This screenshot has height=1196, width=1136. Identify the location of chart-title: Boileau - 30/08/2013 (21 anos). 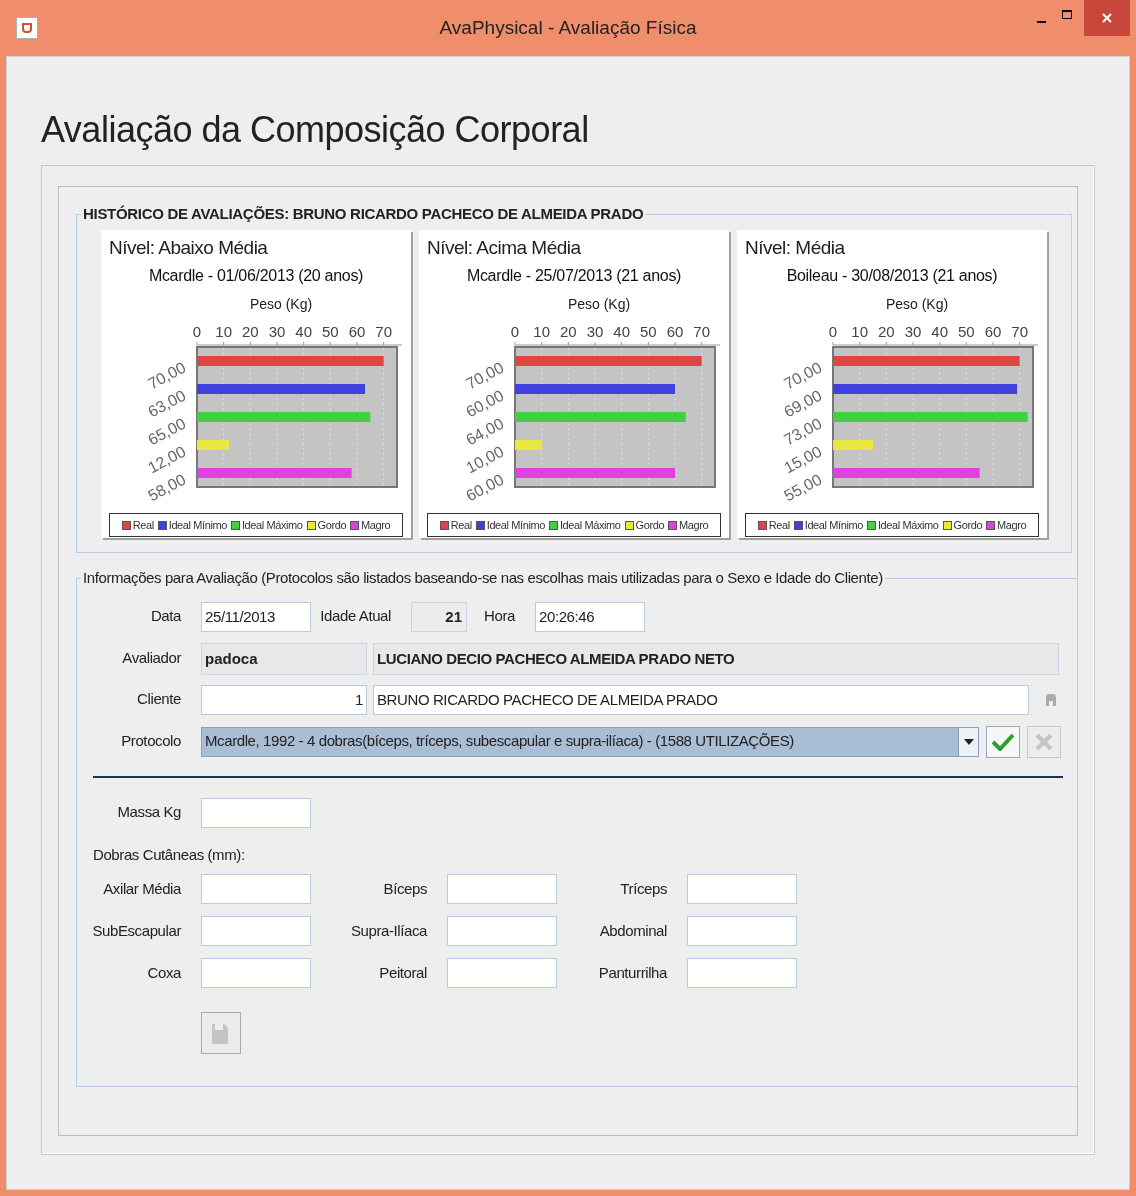
(892, 276).